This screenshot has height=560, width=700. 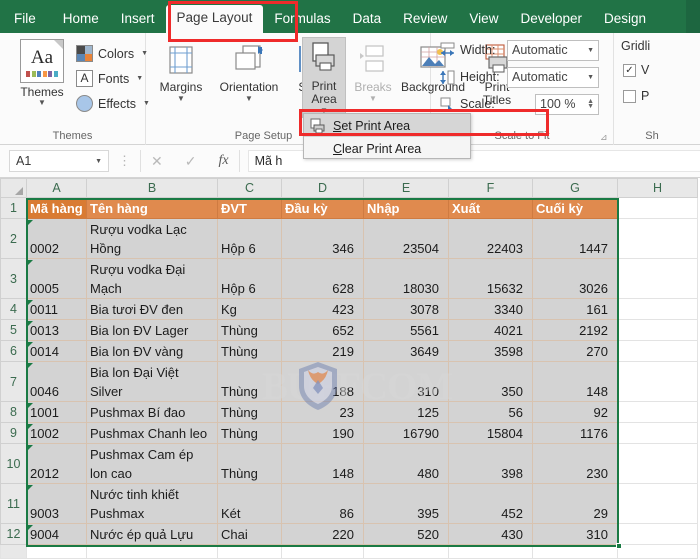 I want to click on cell-A6: 0014, so click(x=56, y=351).